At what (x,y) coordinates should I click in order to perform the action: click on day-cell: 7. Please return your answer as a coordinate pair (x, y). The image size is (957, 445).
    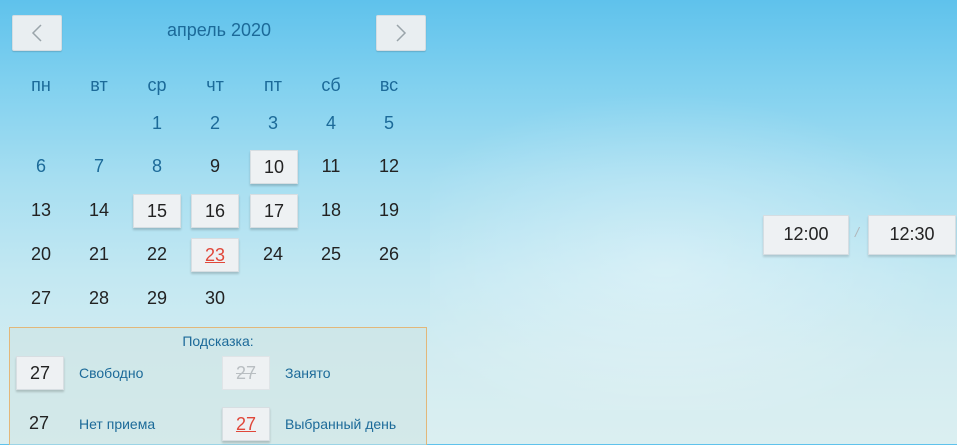
    Looking at the image, I should click on (98, 166).